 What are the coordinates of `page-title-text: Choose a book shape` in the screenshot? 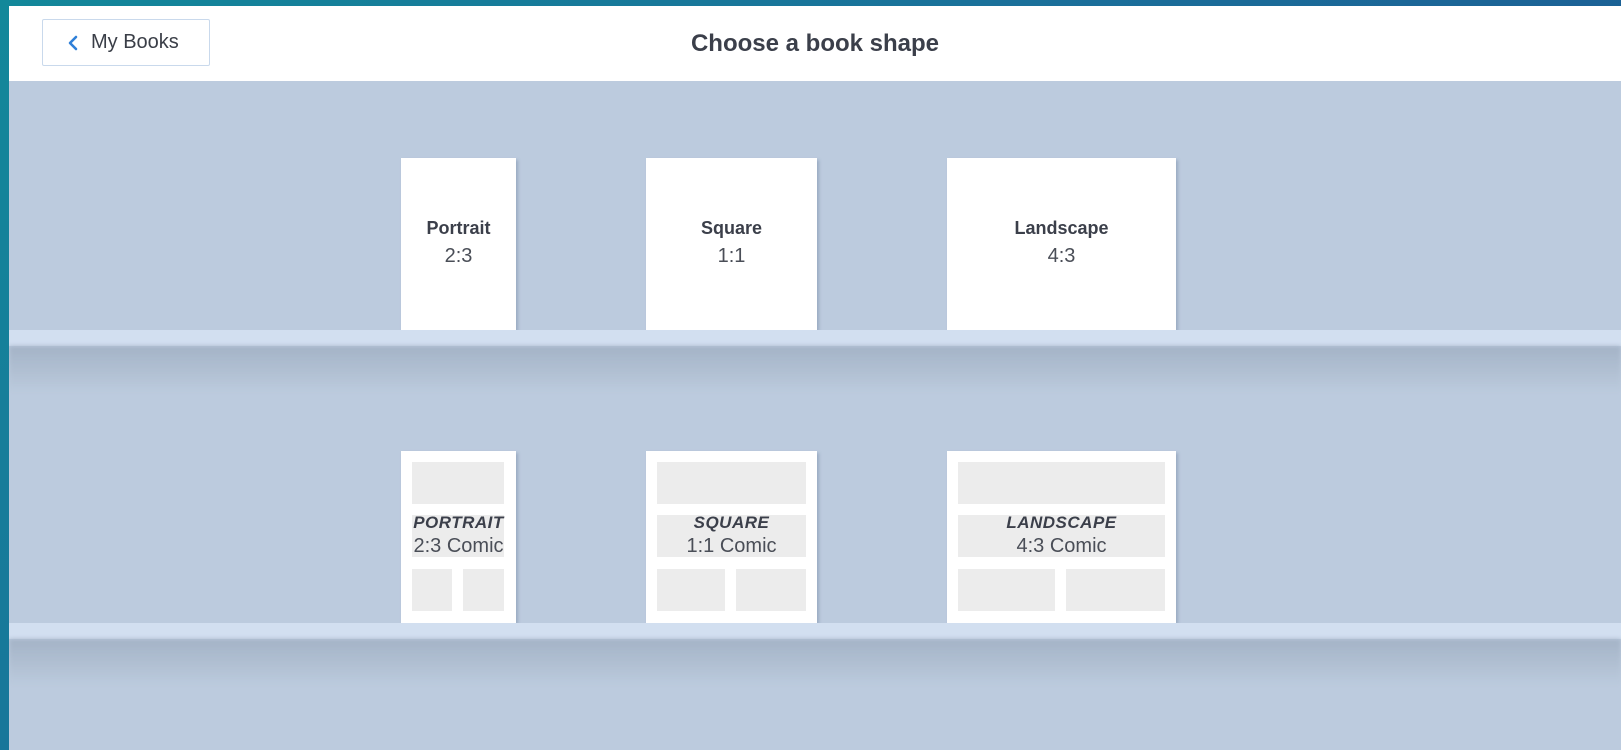 It's located at (815, 43).